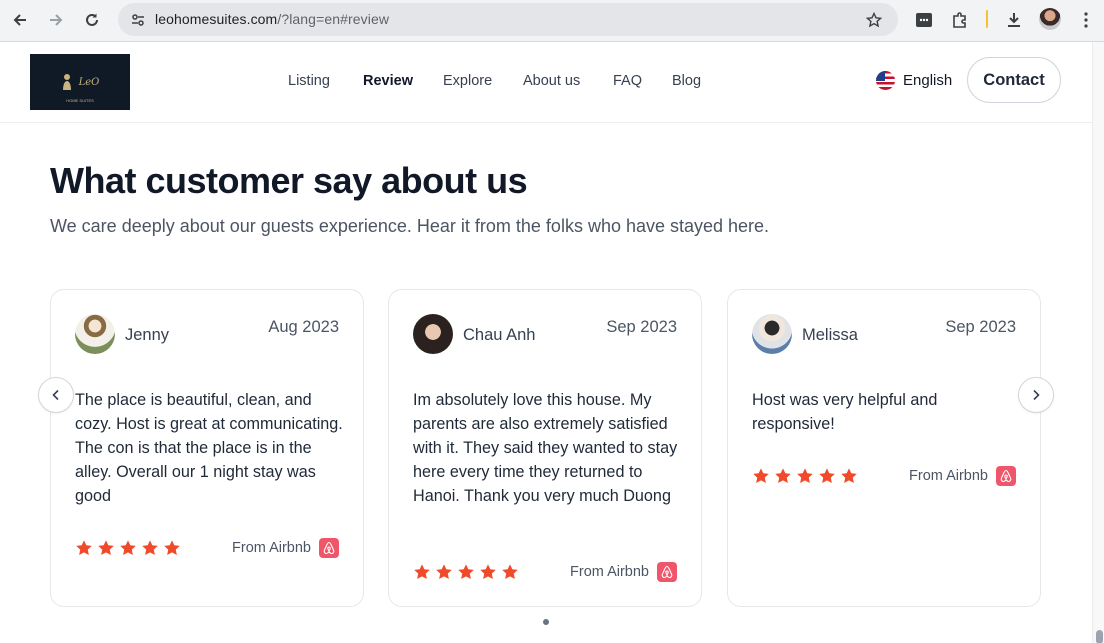 Image resolution: width=1104 pixels, height=643 pixels. Describe the element at coordinates (89, 82) in the screenshot. I see `logo-text: LeO` at that location.